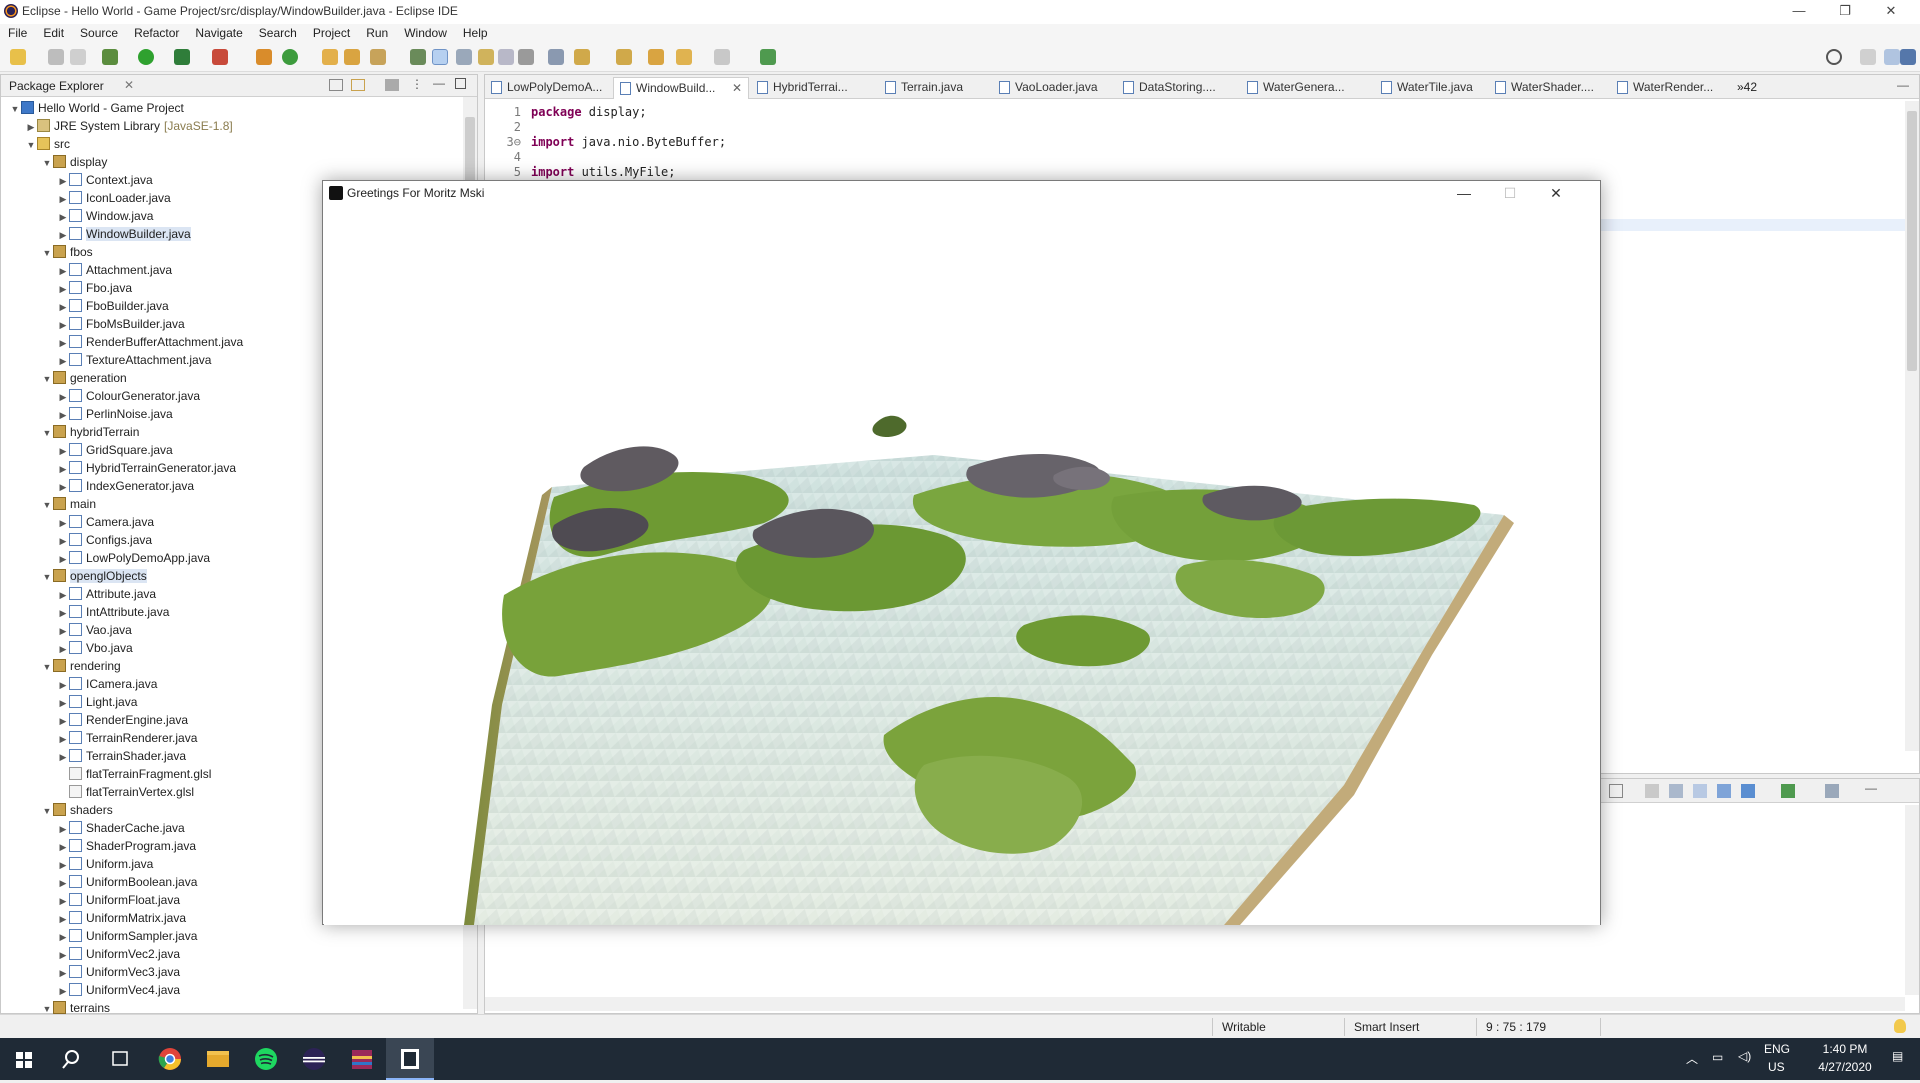 The height and width of the screenshot is (1083, 1920). I want to click on remove-launch-icon, so click(1652, 791).